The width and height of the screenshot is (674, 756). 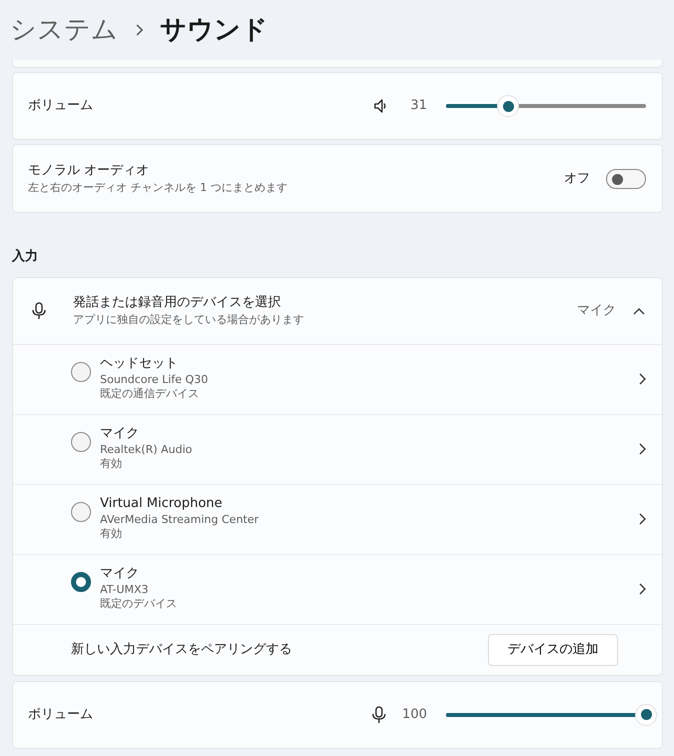 I want to click on page-title: サウンド, so click(x=214, y=30).